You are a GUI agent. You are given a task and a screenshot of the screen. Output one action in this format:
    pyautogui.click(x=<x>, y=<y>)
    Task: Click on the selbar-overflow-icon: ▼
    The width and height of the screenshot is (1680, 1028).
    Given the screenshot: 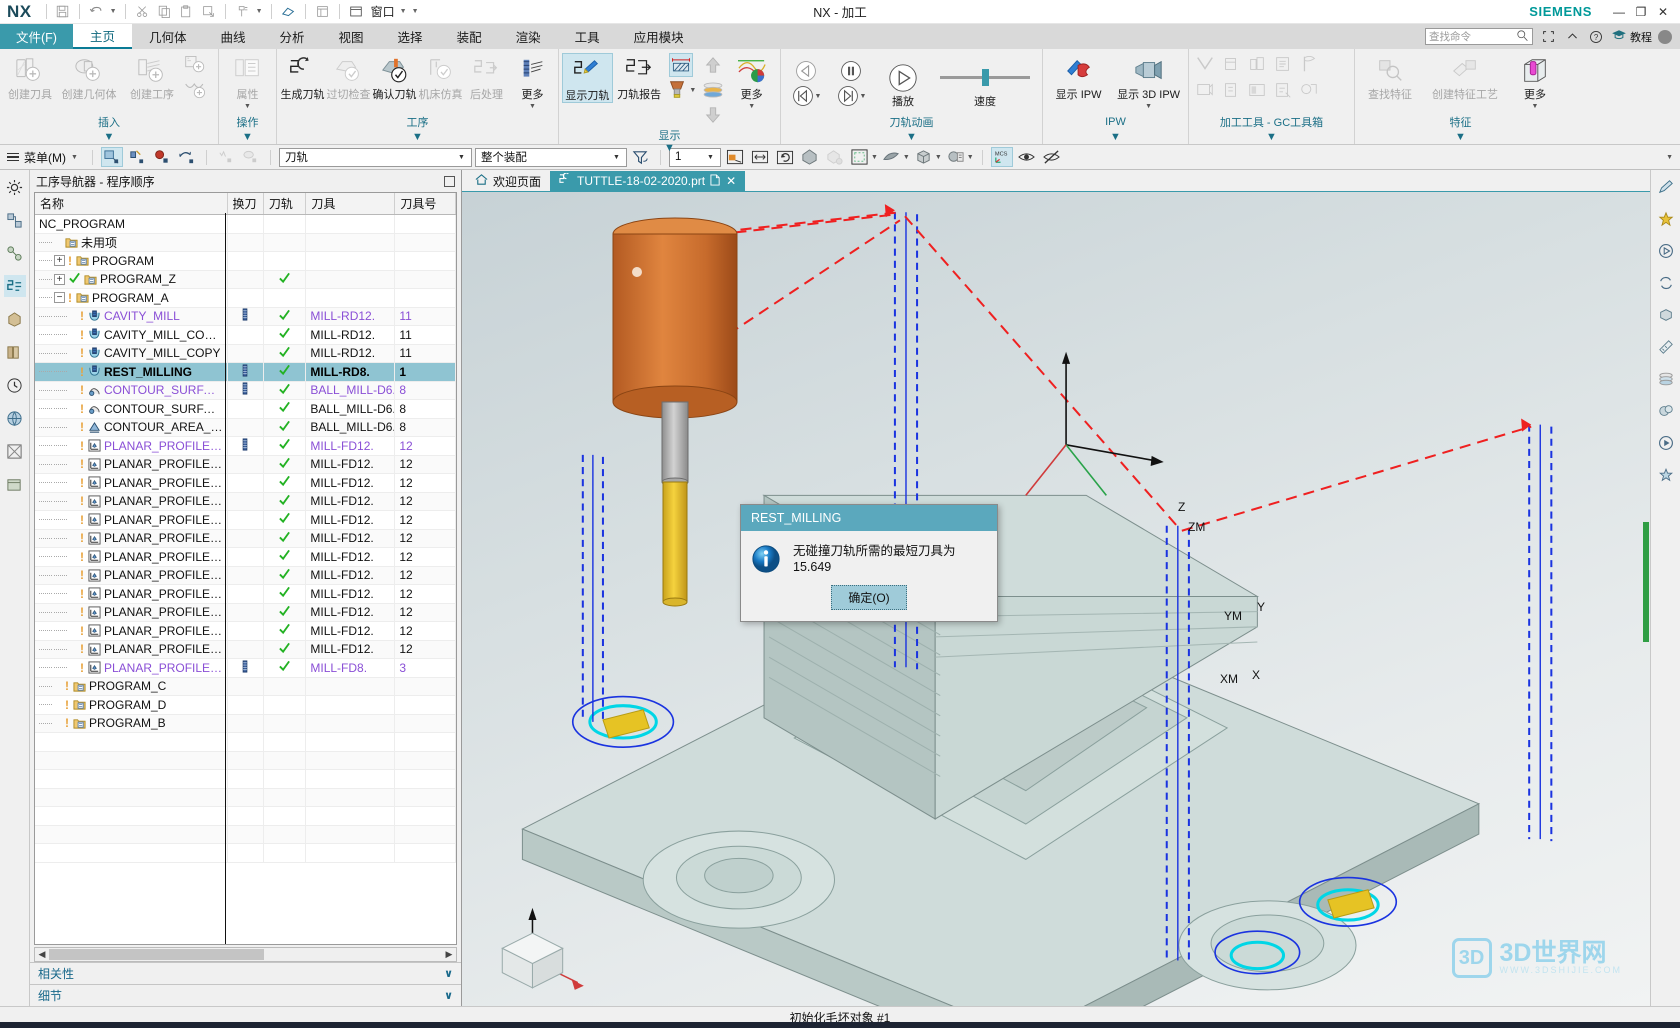 What is the action you would take?
    pyautogui.click(x=1669, y=157)
    